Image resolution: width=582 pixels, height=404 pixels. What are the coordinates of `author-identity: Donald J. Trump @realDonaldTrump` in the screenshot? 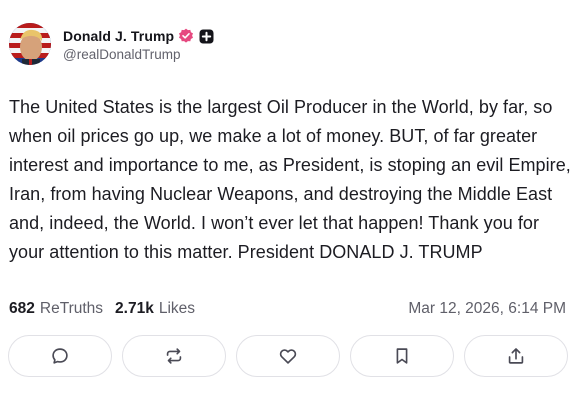 It's located at (138, 44).